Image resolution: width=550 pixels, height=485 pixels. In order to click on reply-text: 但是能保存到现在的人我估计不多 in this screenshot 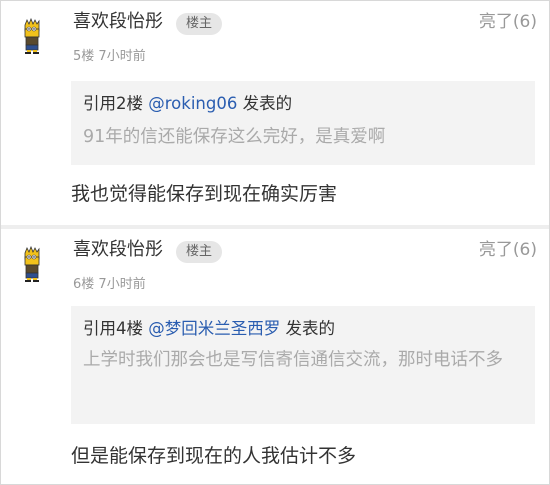, I will do `click(214, 456)`.